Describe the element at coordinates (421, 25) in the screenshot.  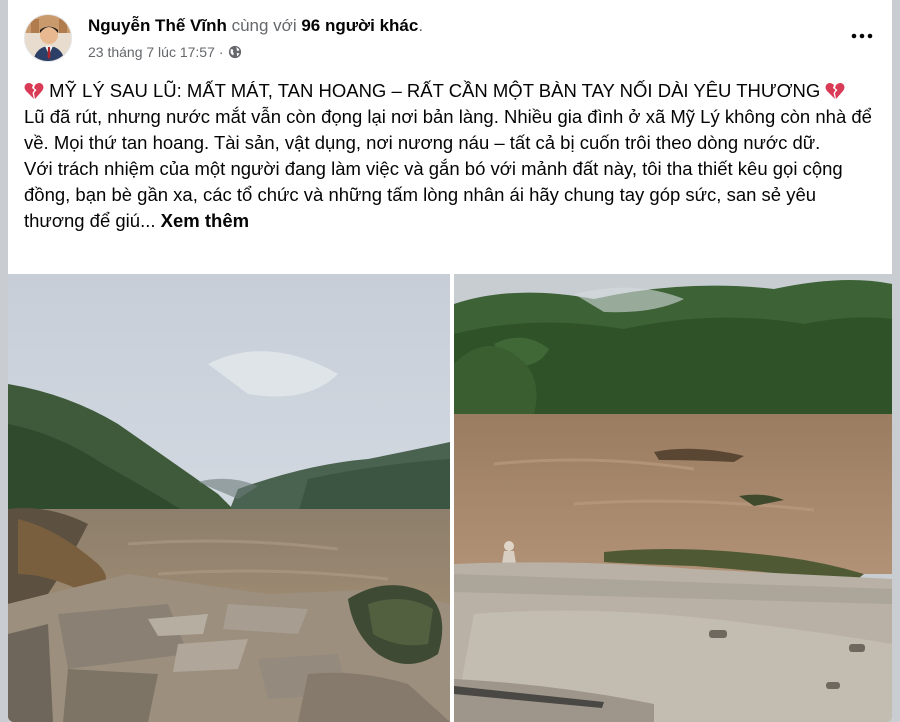
I see `others-suffix: .` at that location.